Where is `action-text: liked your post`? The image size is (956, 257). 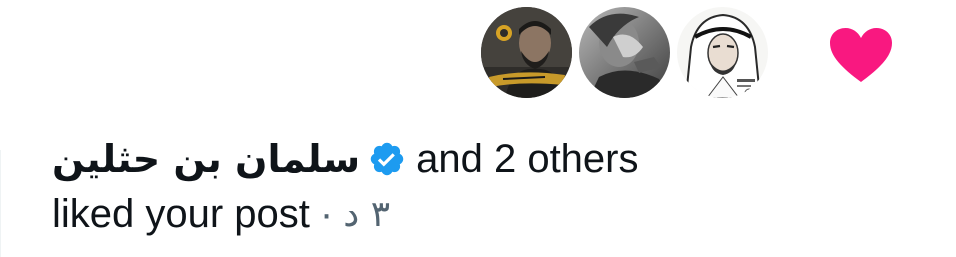
action-text: liked your post is located at coordinates (181, 213).